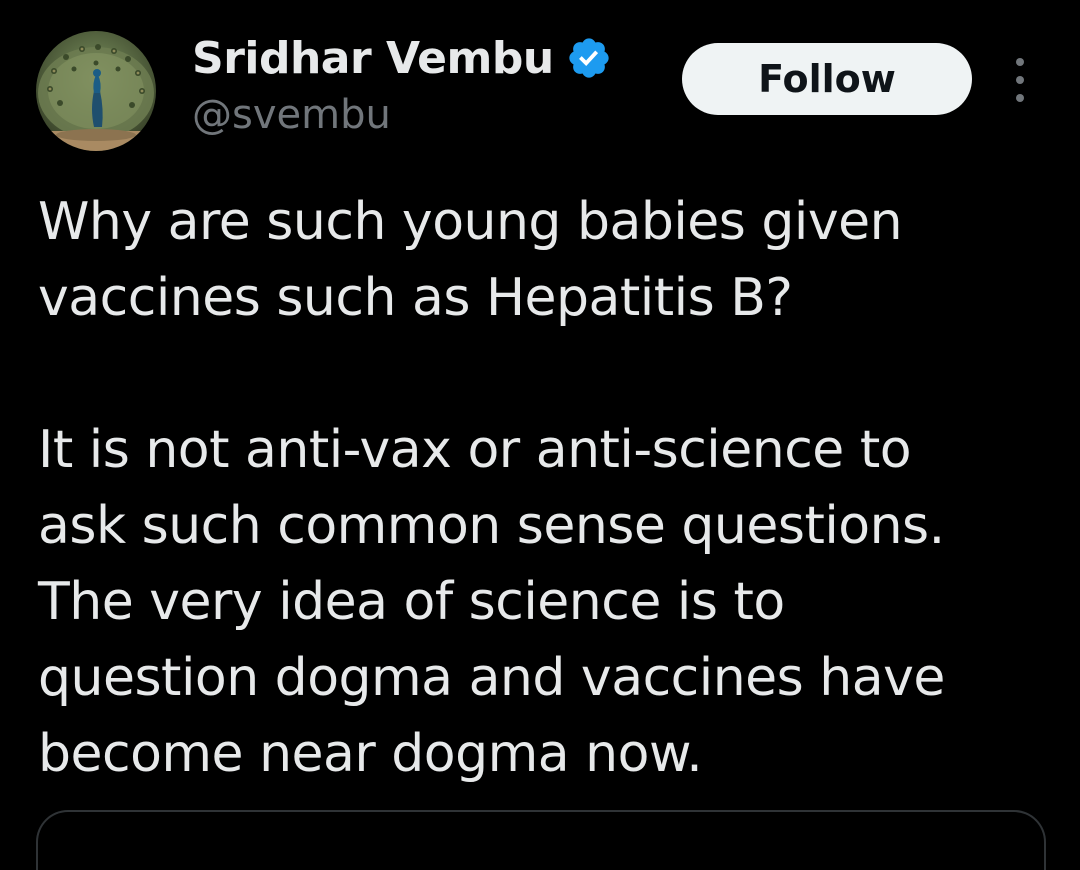 Image resolution: width=1080 pixels, height=870 pixels. What do you see at coordinates (589, 58) in the screenshot?
I see `verified-badge-icon` at bounding box center [589, 58].